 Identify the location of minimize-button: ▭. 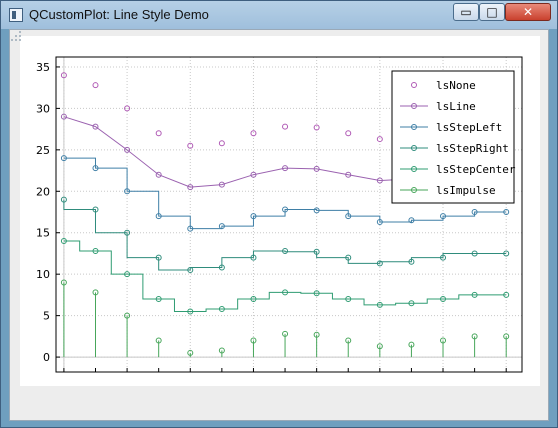
(466, 12).